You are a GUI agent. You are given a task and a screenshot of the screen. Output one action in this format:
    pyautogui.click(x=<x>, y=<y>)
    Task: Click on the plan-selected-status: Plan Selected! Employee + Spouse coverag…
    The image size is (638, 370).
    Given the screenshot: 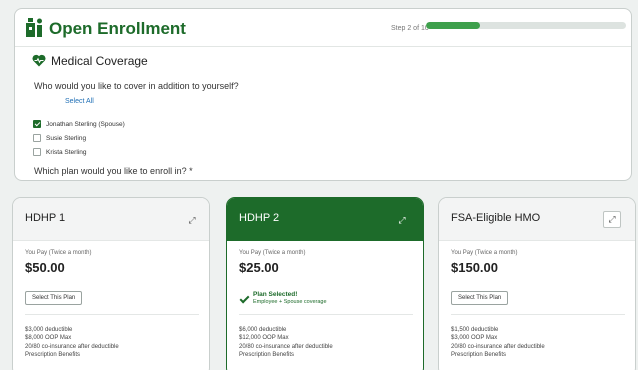 What is the action you would take?
    pyautogui.click(x=283, y=298)
    